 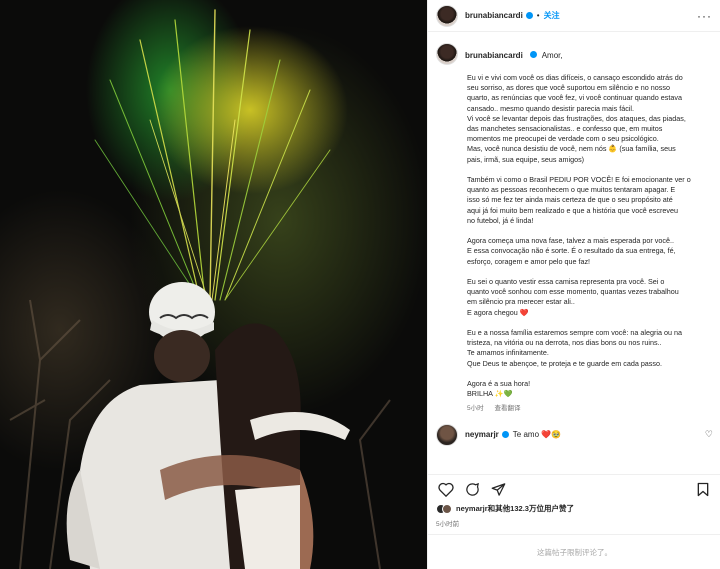 I want to click on comment-icon, so click(x=472, y=490).